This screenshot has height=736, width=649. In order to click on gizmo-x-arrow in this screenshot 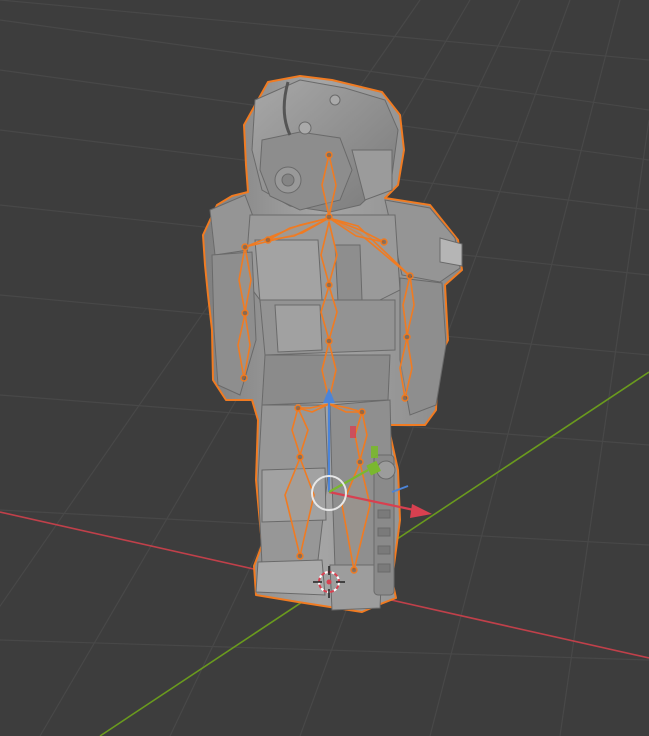, I will do `click(421, 511)`.